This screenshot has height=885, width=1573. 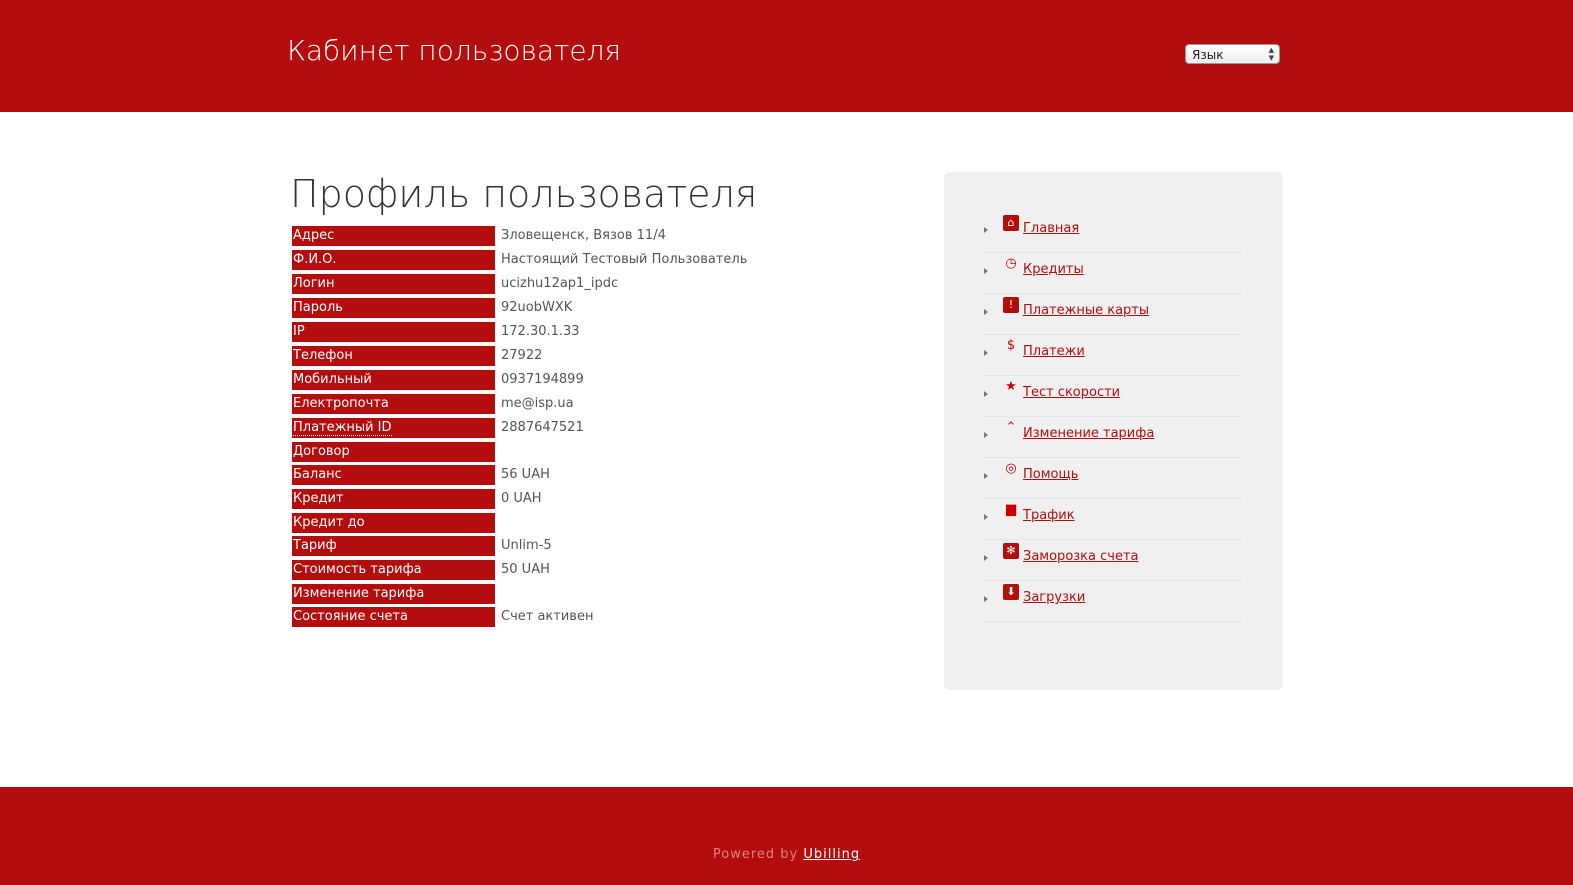 What do you see at coordinates (393, 236) in the screenshot?
I see `profile-label: Адрес` at bounding box center [393, 236].